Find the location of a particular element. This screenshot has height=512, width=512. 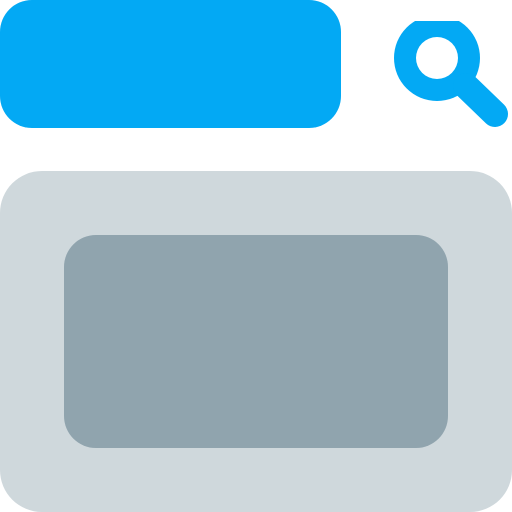

search-icon-handle is located at coordinates (480, 100).